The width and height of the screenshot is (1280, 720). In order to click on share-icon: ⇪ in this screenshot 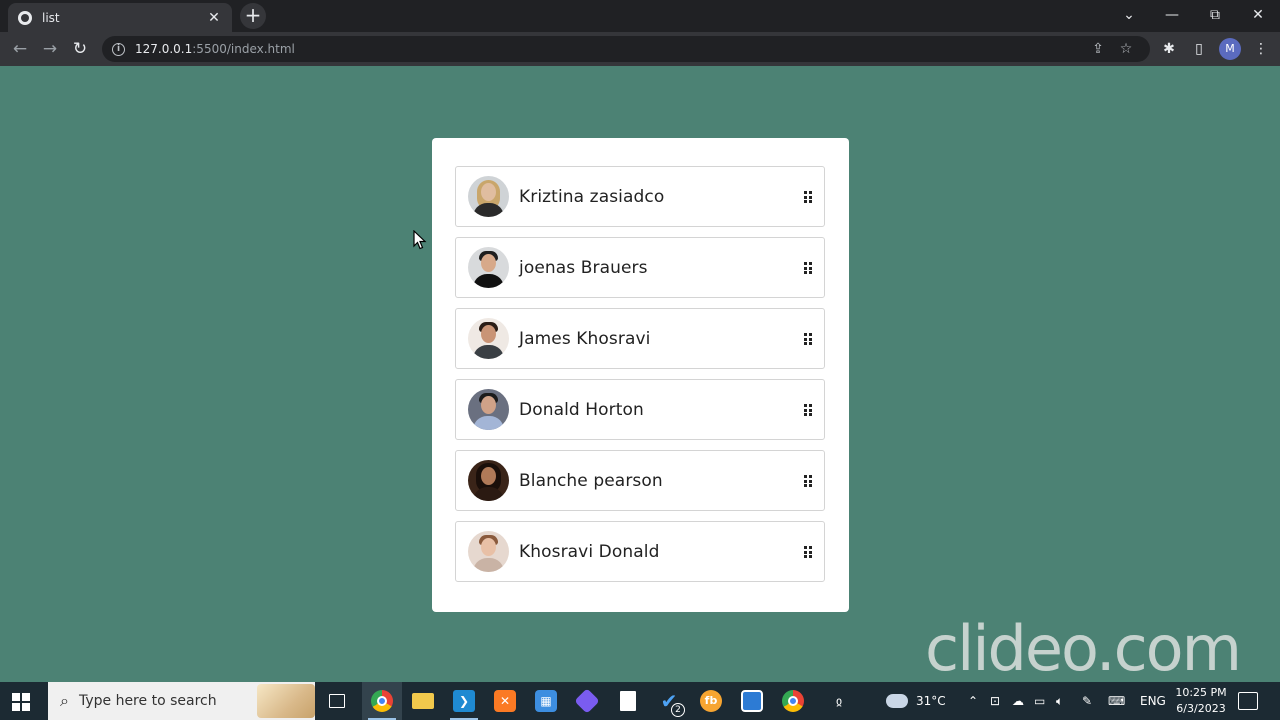, I will do `click(1098, 49)`.